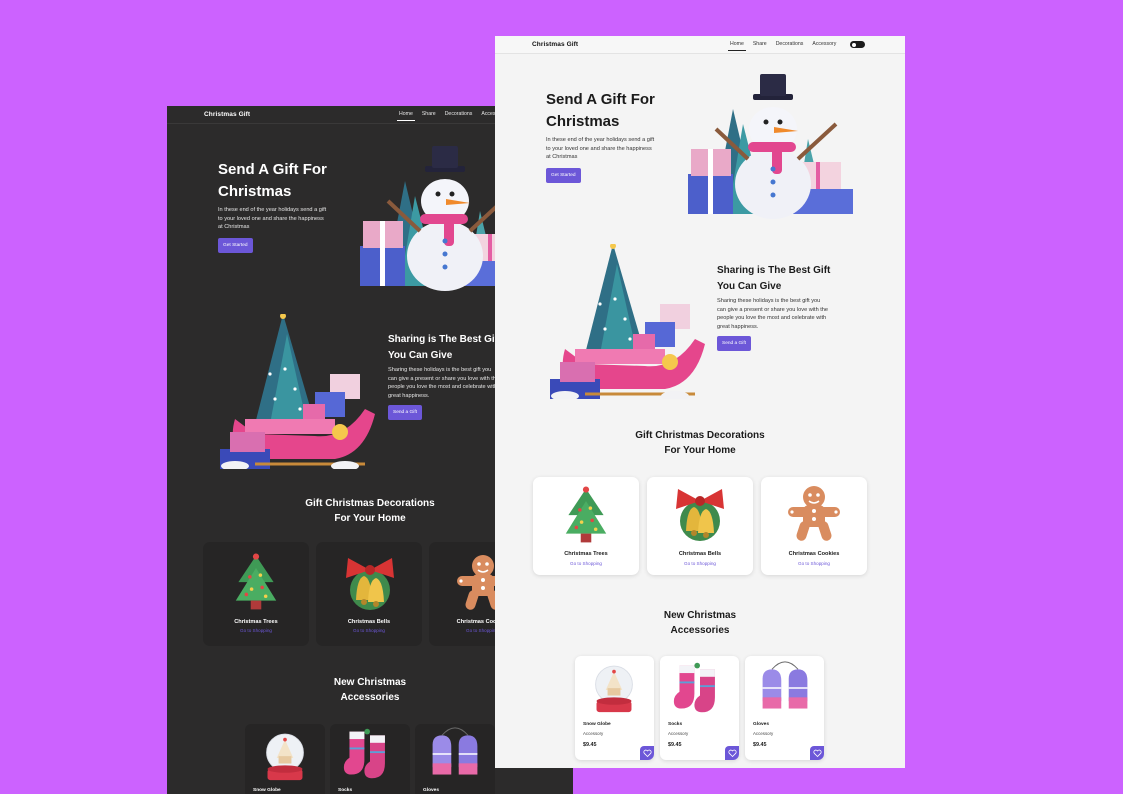 The image size is (1123, 794). What do you see at coordinates (857, 44) in the screenshot?
I see `theme-toggle` at bounding box center [857, 44].